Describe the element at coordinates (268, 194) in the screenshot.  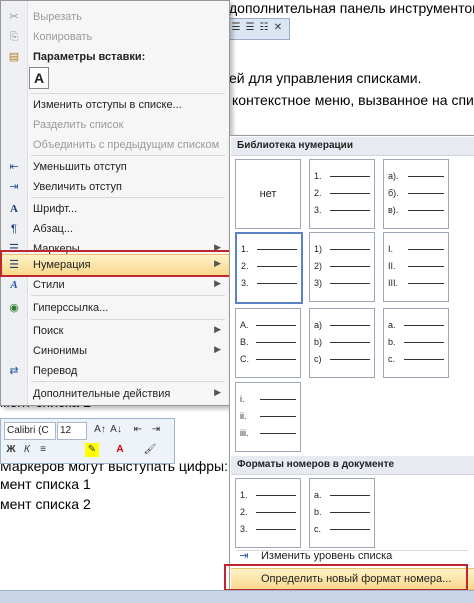
I see `numbering-tile-none: нет` at that location.